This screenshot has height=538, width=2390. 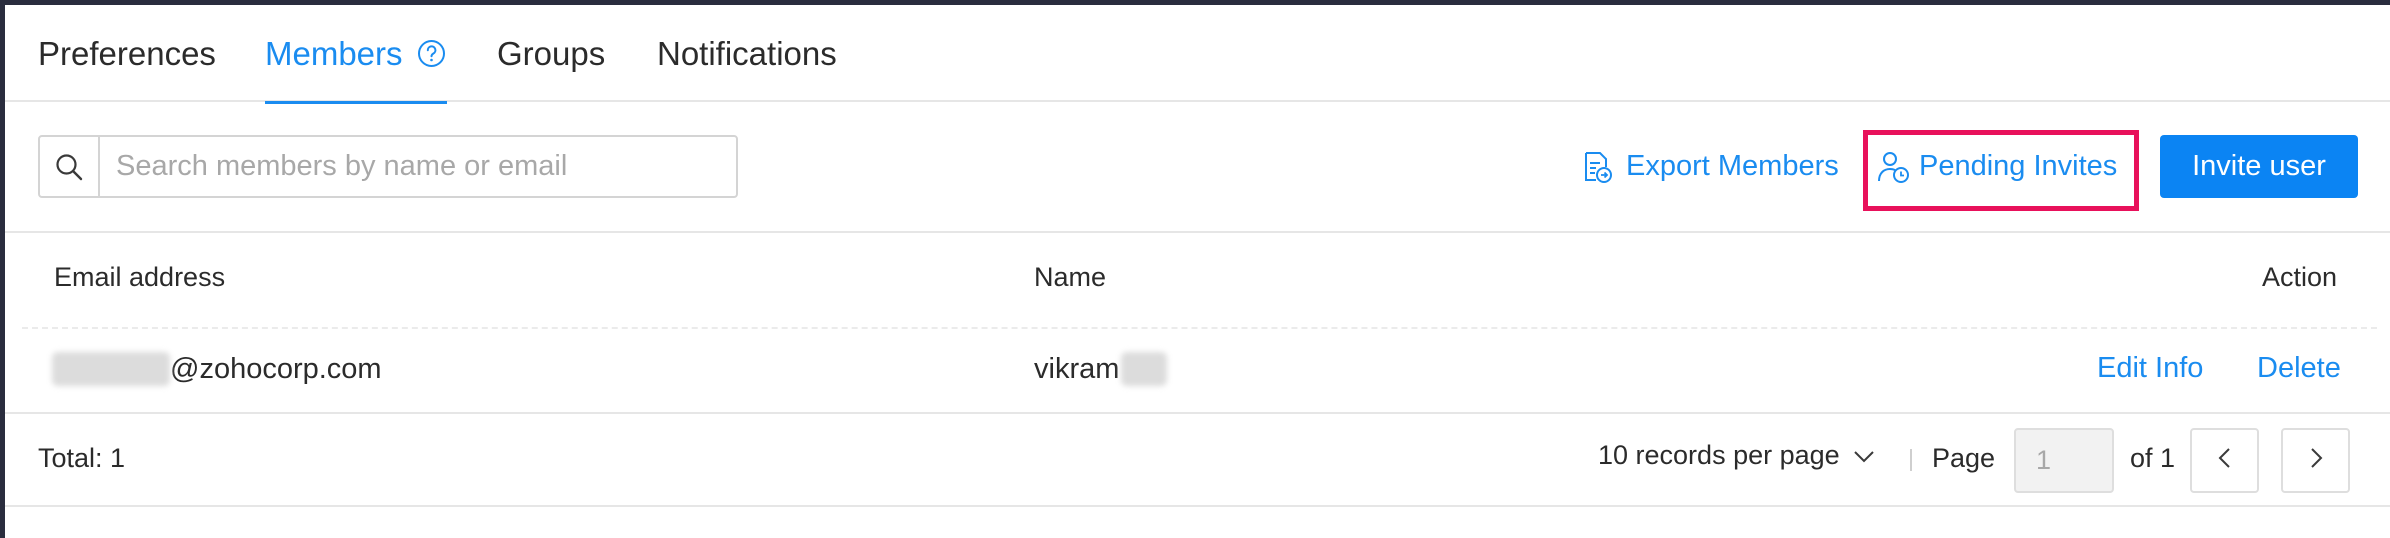 I want to click on pending-invites-label: Pending Invites, so click(x=2018, y=166).